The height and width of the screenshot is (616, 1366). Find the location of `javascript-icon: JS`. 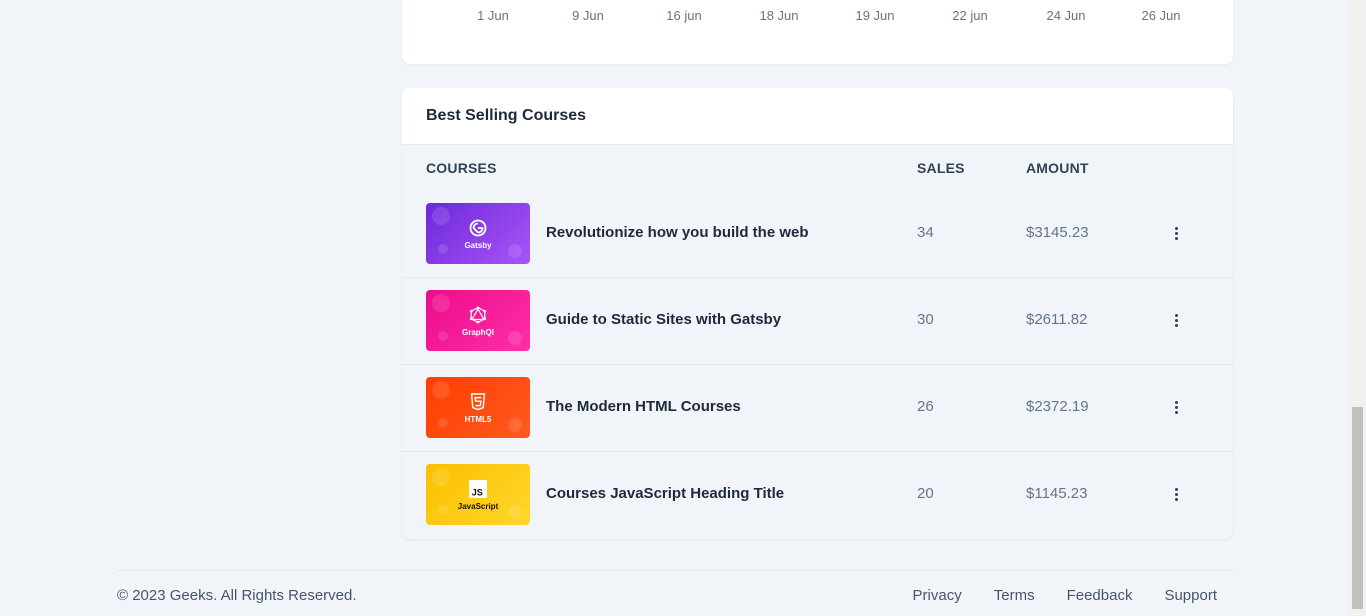

javascript-icon: JS is located at coordinates (478, 489).